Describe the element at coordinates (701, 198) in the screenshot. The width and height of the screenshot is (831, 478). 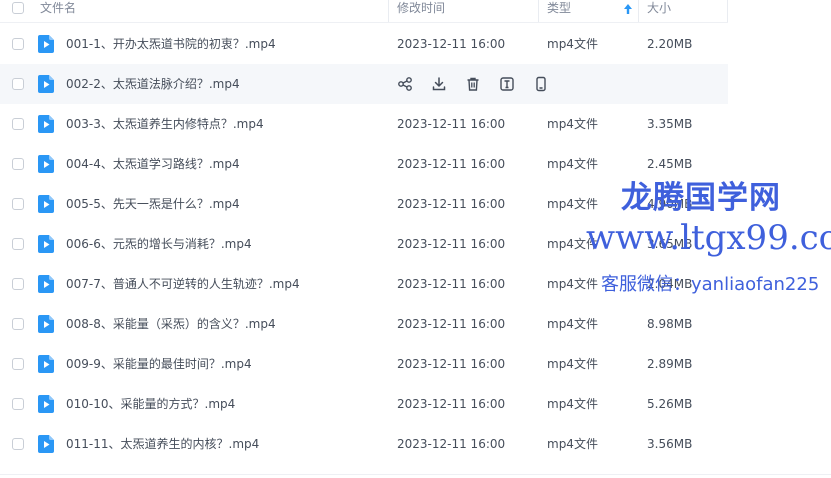
I see `watermark-site-name: 龙腾国学网` at that location.